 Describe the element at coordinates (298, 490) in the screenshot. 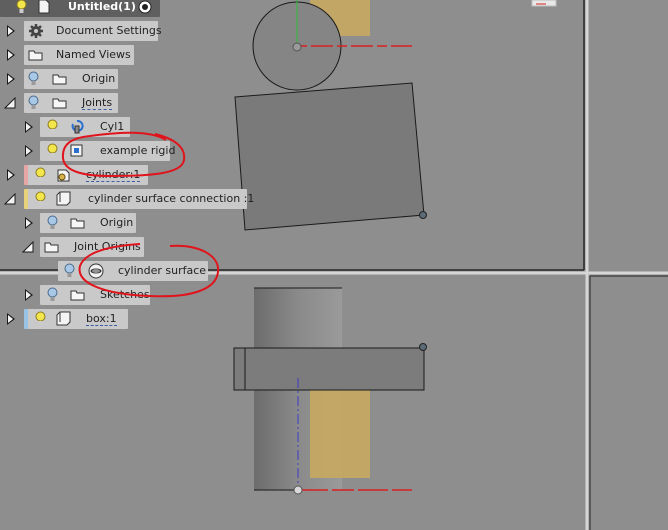

I see `origin-point-bottom` at that location.